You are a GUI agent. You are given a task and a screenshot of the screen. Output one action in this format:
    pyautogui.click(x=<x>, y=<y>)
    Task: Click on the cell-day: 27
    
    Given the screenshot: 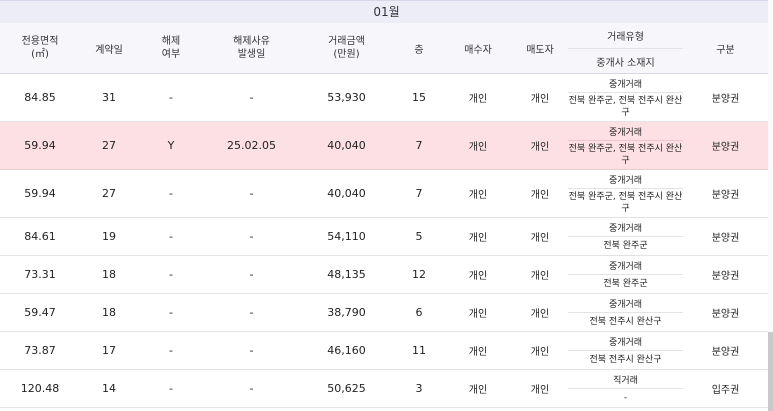 What is the action you would take?
    pyautogui.click(x=109, y=193)
    